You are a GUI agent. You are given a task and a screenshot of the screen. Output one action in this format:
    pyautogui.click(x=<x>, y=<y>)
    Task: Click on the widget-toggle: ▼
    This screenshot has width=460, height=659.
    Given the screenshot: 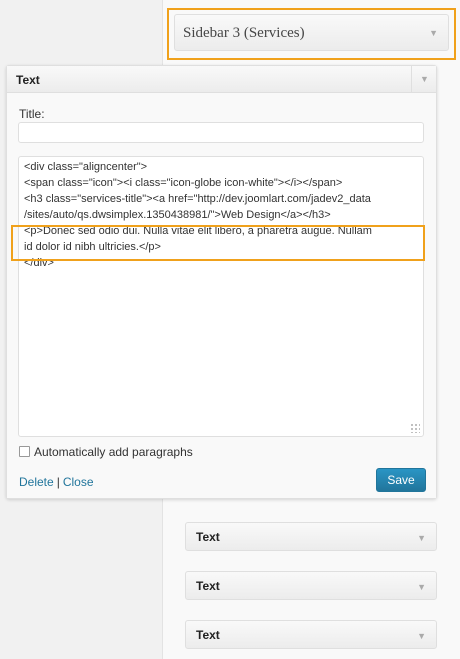 What is the action you would take?
    pyautogui.click(x=423, y=79)
    